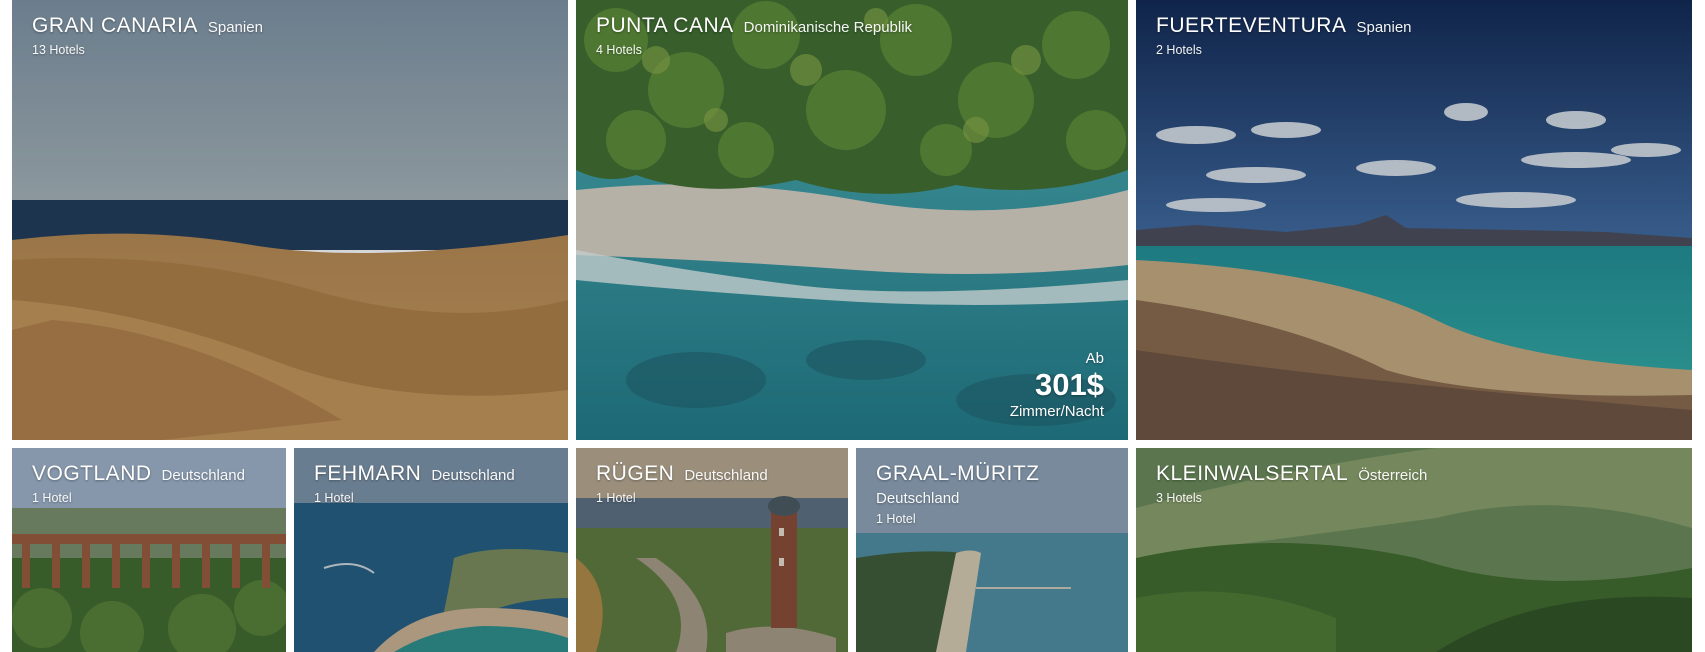 This screenshot has width=1705, height=652. What do you see at coordinates (958, 473) in the screenshot?
I see `destination-name: GRAAL-MÜRITZ` at bounding box center [958, 473].